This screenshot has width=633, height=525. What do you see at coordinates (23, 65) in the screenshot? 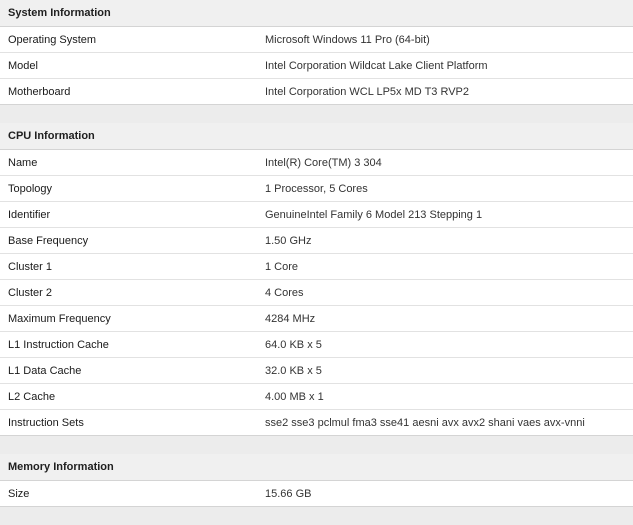
I see `row-label: Model` at bounding box center [23, 65].